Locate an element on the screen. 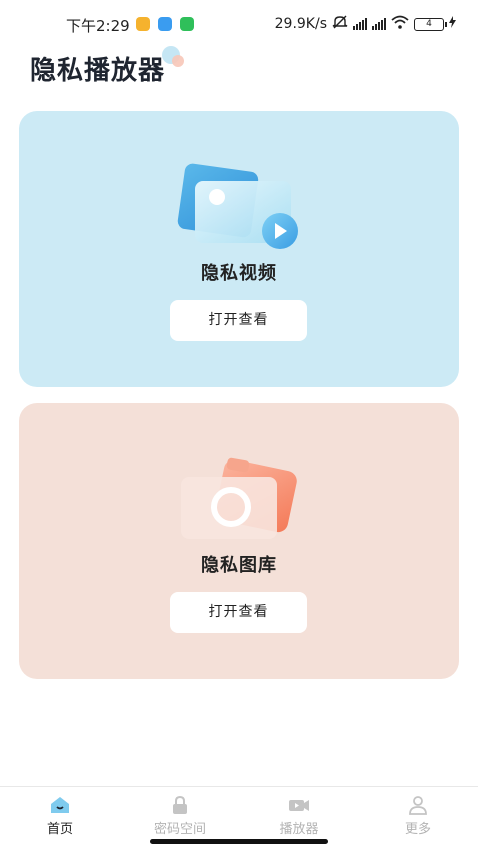  nav-label-password-space: 密码空间 is located at coordinates (179, 829).